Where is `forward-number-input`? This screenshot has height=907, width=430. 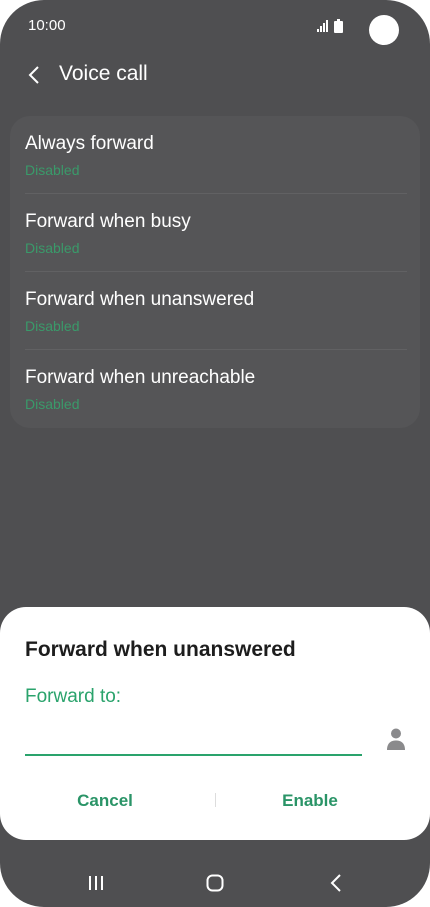
forward-number-input is located at coordinates (193, 740).